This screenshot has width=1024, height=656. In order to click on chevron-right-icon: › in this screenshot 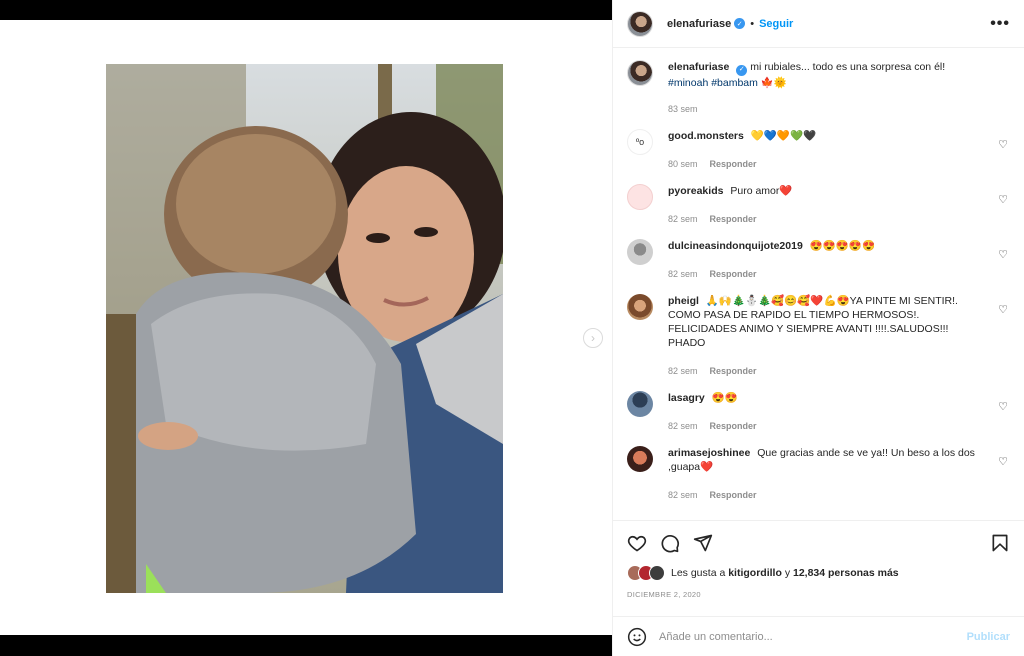, I will do `click(593, 338)`.